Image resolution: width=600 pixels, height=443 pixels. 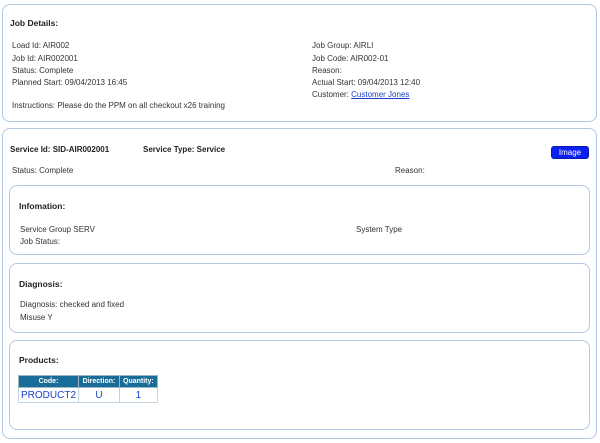 What do you see at coordinates (570, 152) in the screenshot?
I see `image-button: Image` at bounding box center [570, 152].